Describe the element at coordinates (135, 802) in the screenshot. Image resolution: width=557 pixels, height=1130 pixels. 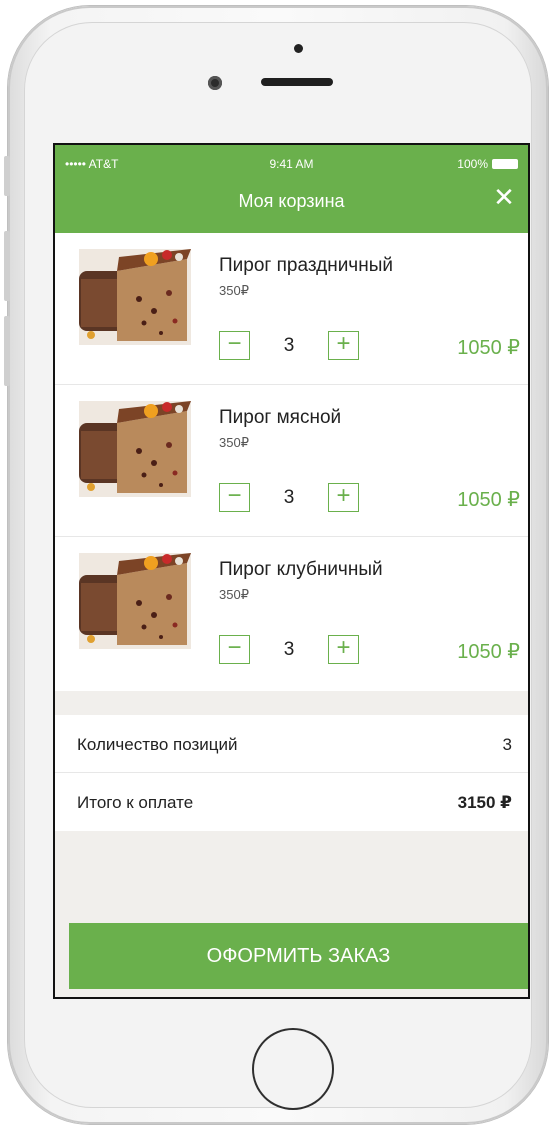
I see `total-label: Итого к оплате` at that location.